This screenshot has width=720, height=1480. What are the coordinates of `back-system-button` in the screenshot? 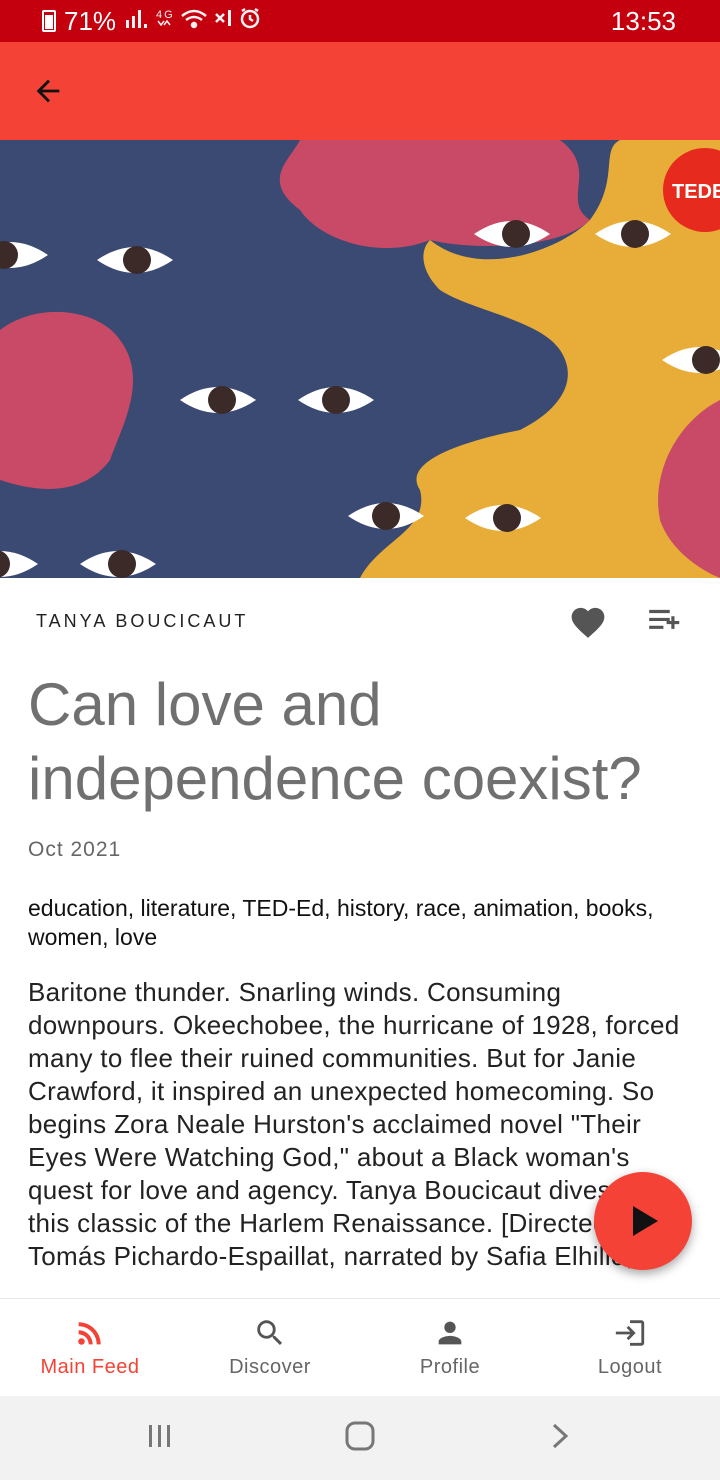 It's located at (560, 1438).